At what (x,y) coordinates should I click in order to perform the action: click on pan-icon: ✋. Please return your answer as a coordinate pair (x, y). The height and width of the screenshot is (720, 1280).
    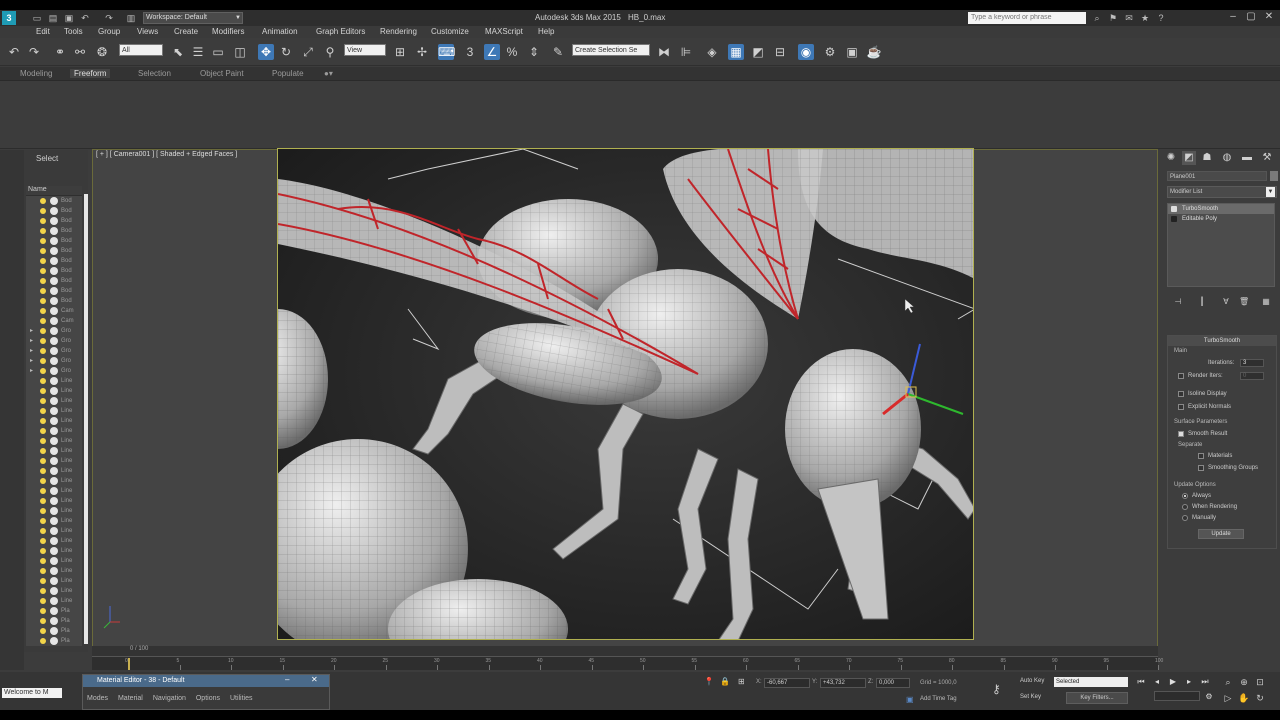
    Looking at the image, I should click on (1244, 698).